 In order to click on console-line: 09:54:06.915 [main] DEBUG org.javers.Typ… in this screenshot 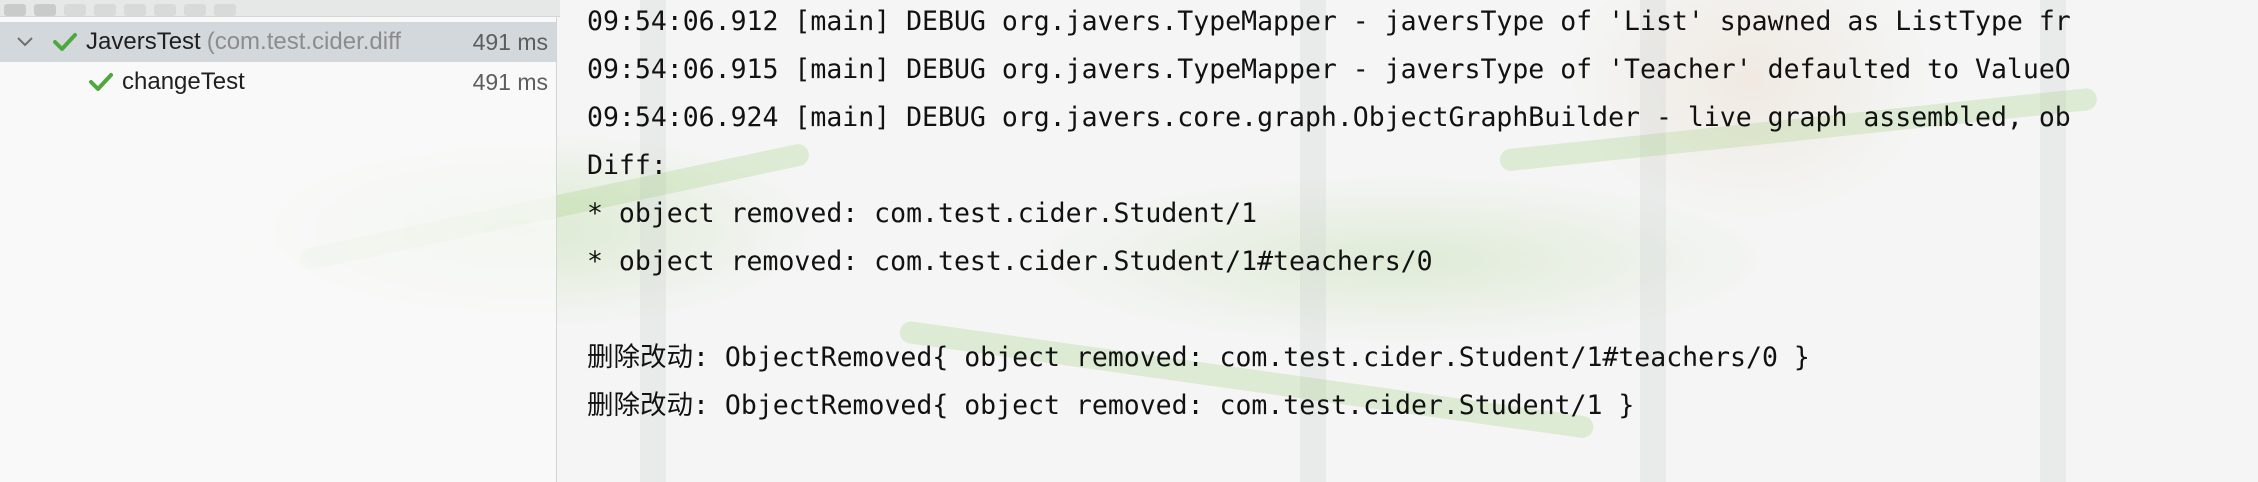, I will do `click(1329, 69)`.